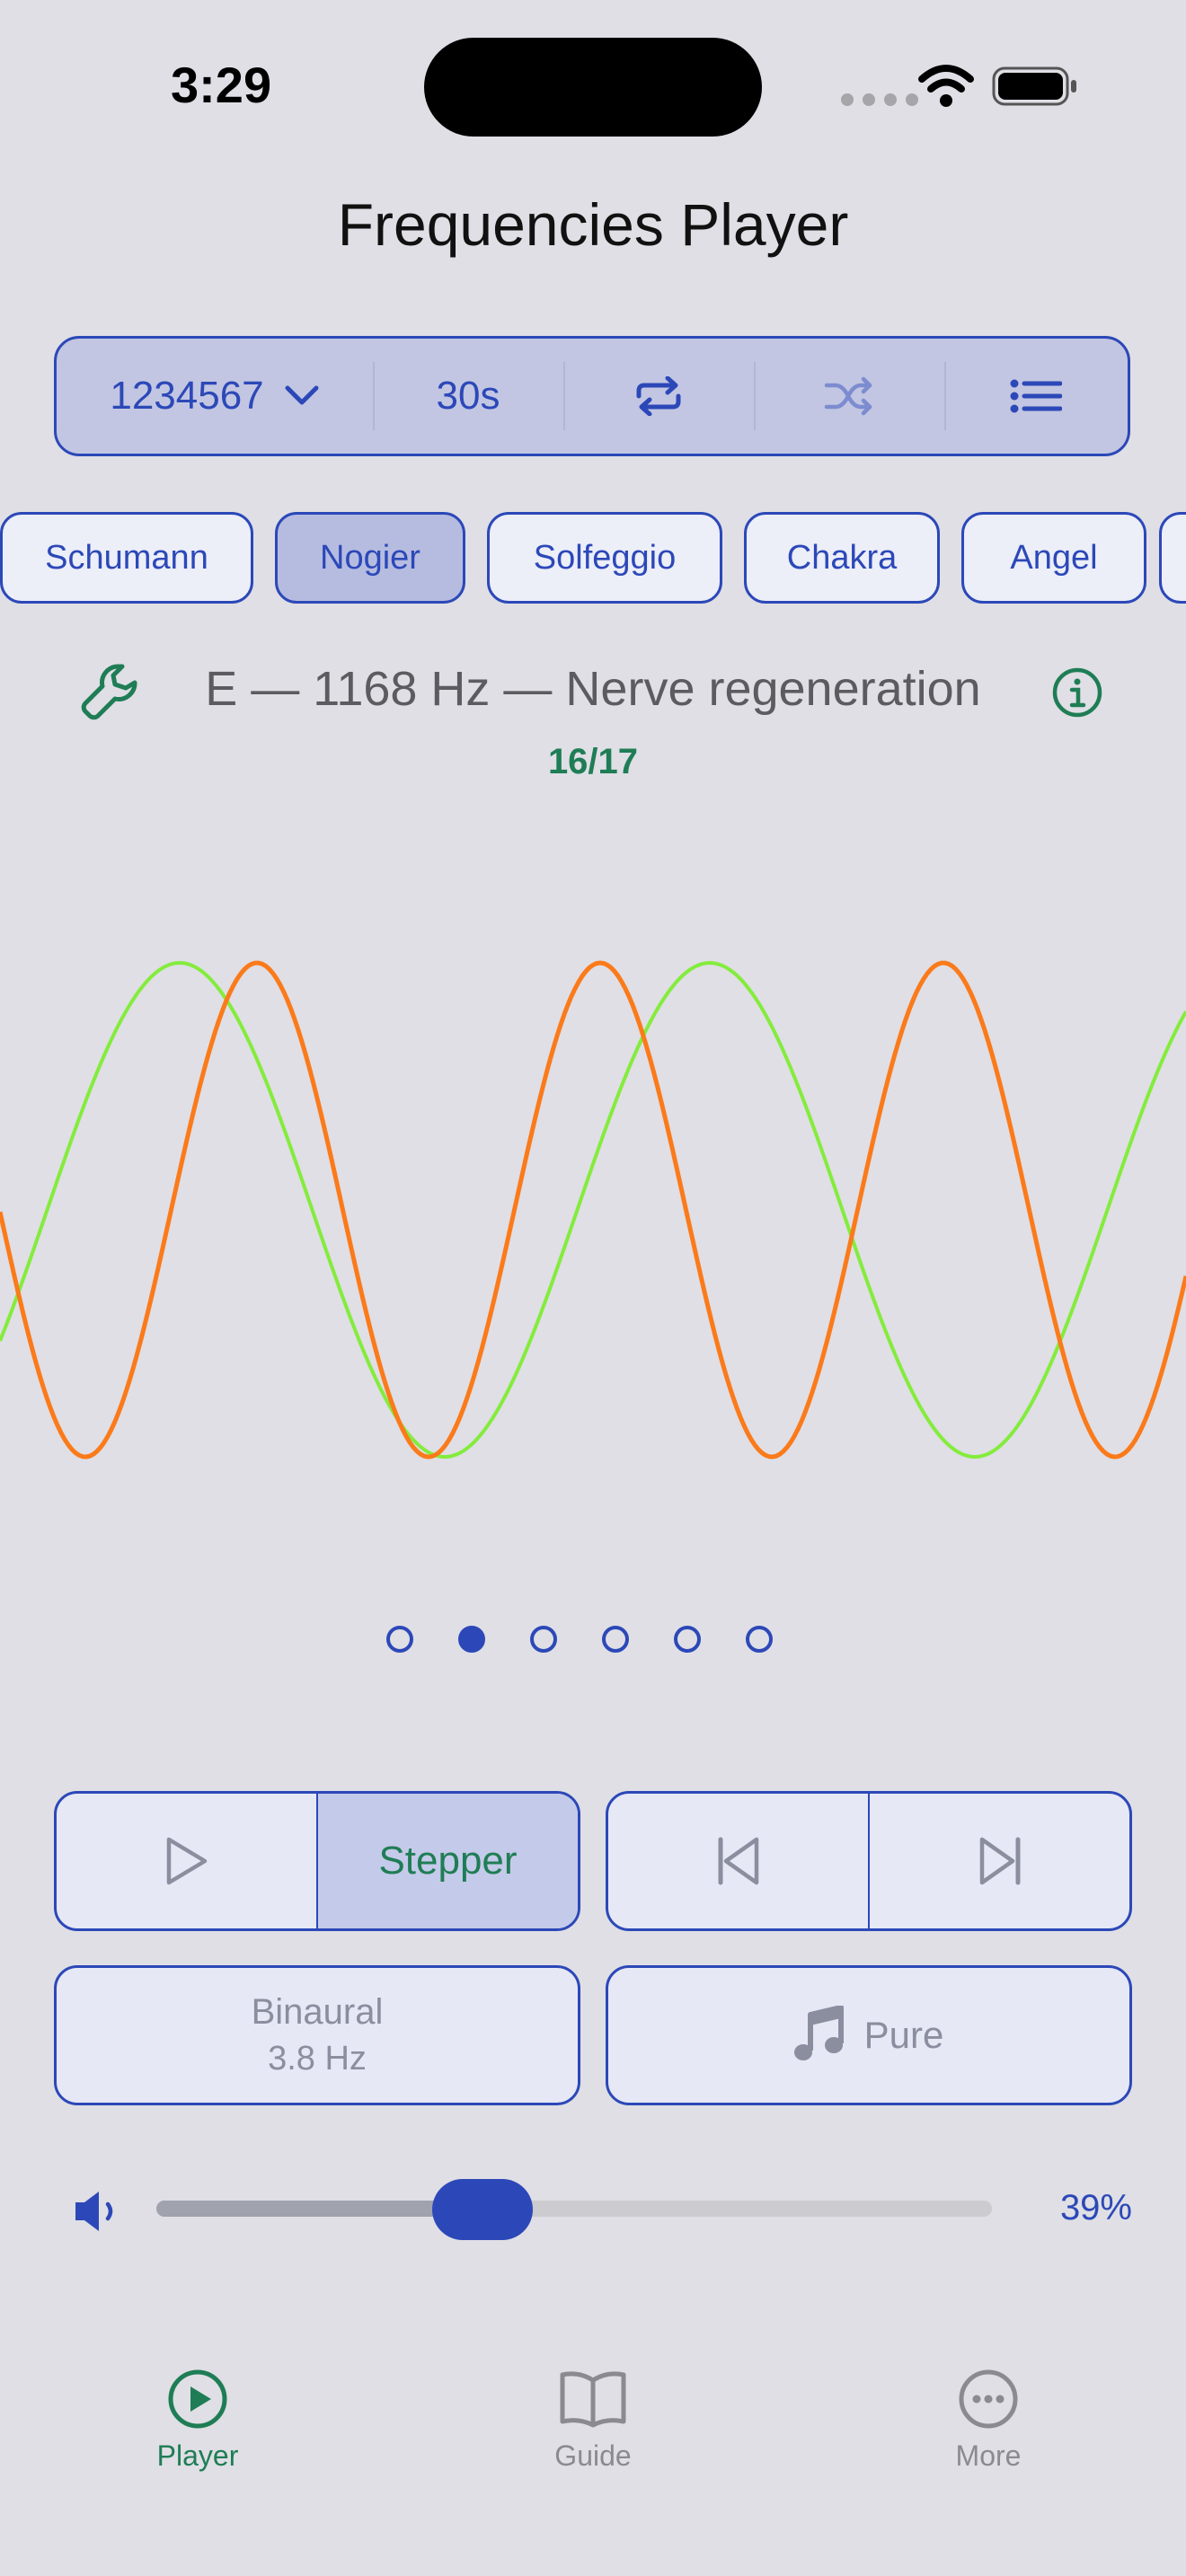 The height and width of the screenshot is (2576, 1186). I want to click on tab-guide-label: Guide, so click(593, 2455).